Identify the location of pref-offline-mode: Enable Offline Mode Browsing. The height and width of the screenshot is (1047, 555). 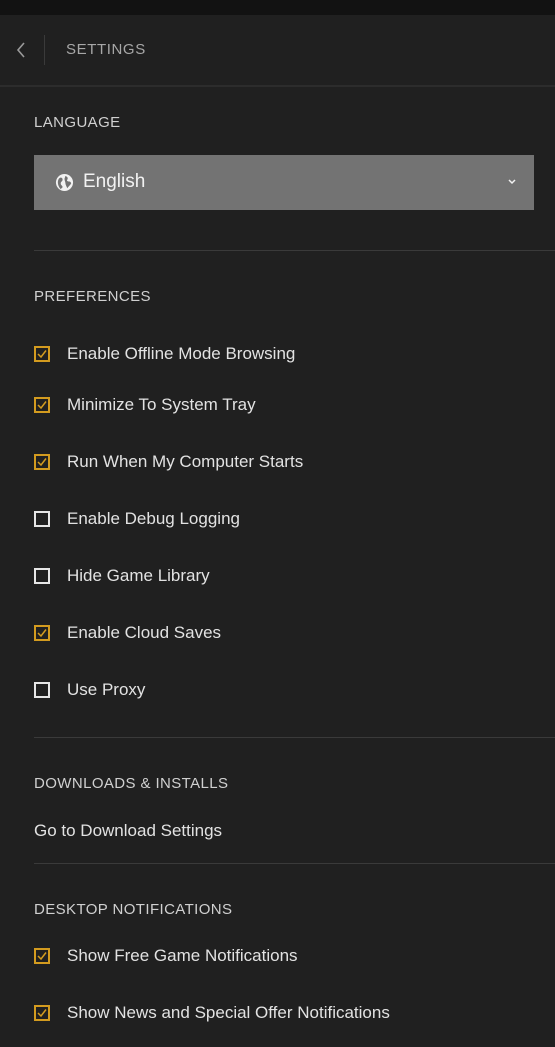
(274, 354).